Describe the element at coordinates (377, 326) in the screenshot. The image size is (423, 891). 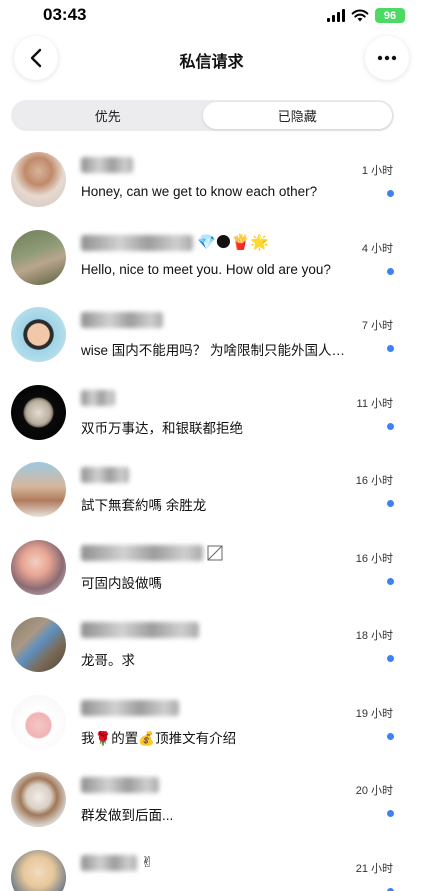
I see `message-time: 7 小时` at that location.